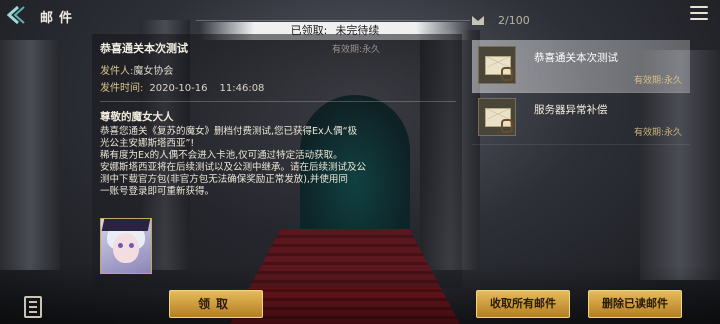  I want to click on menu-icon, so click(699, 14).